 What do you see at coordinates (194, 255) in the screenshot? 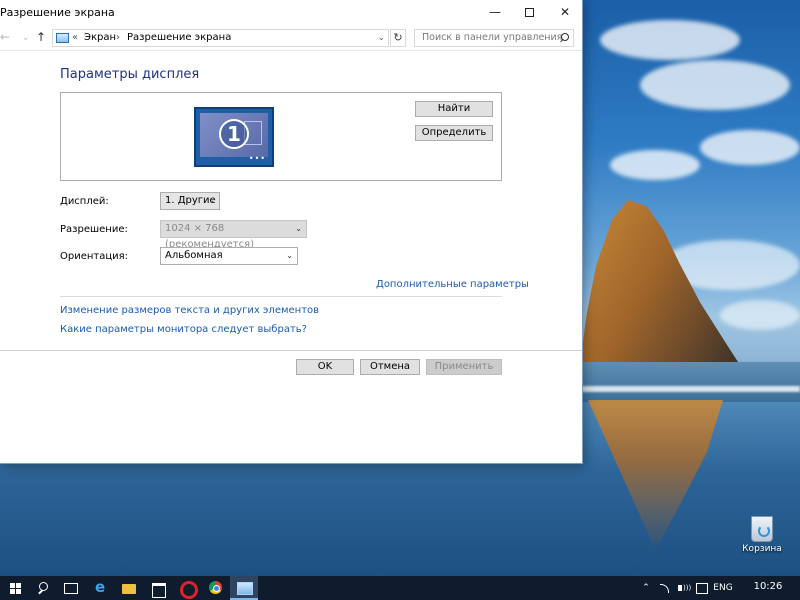
I see `orientation-value: Альбомная` at bounding box center [194, 255].